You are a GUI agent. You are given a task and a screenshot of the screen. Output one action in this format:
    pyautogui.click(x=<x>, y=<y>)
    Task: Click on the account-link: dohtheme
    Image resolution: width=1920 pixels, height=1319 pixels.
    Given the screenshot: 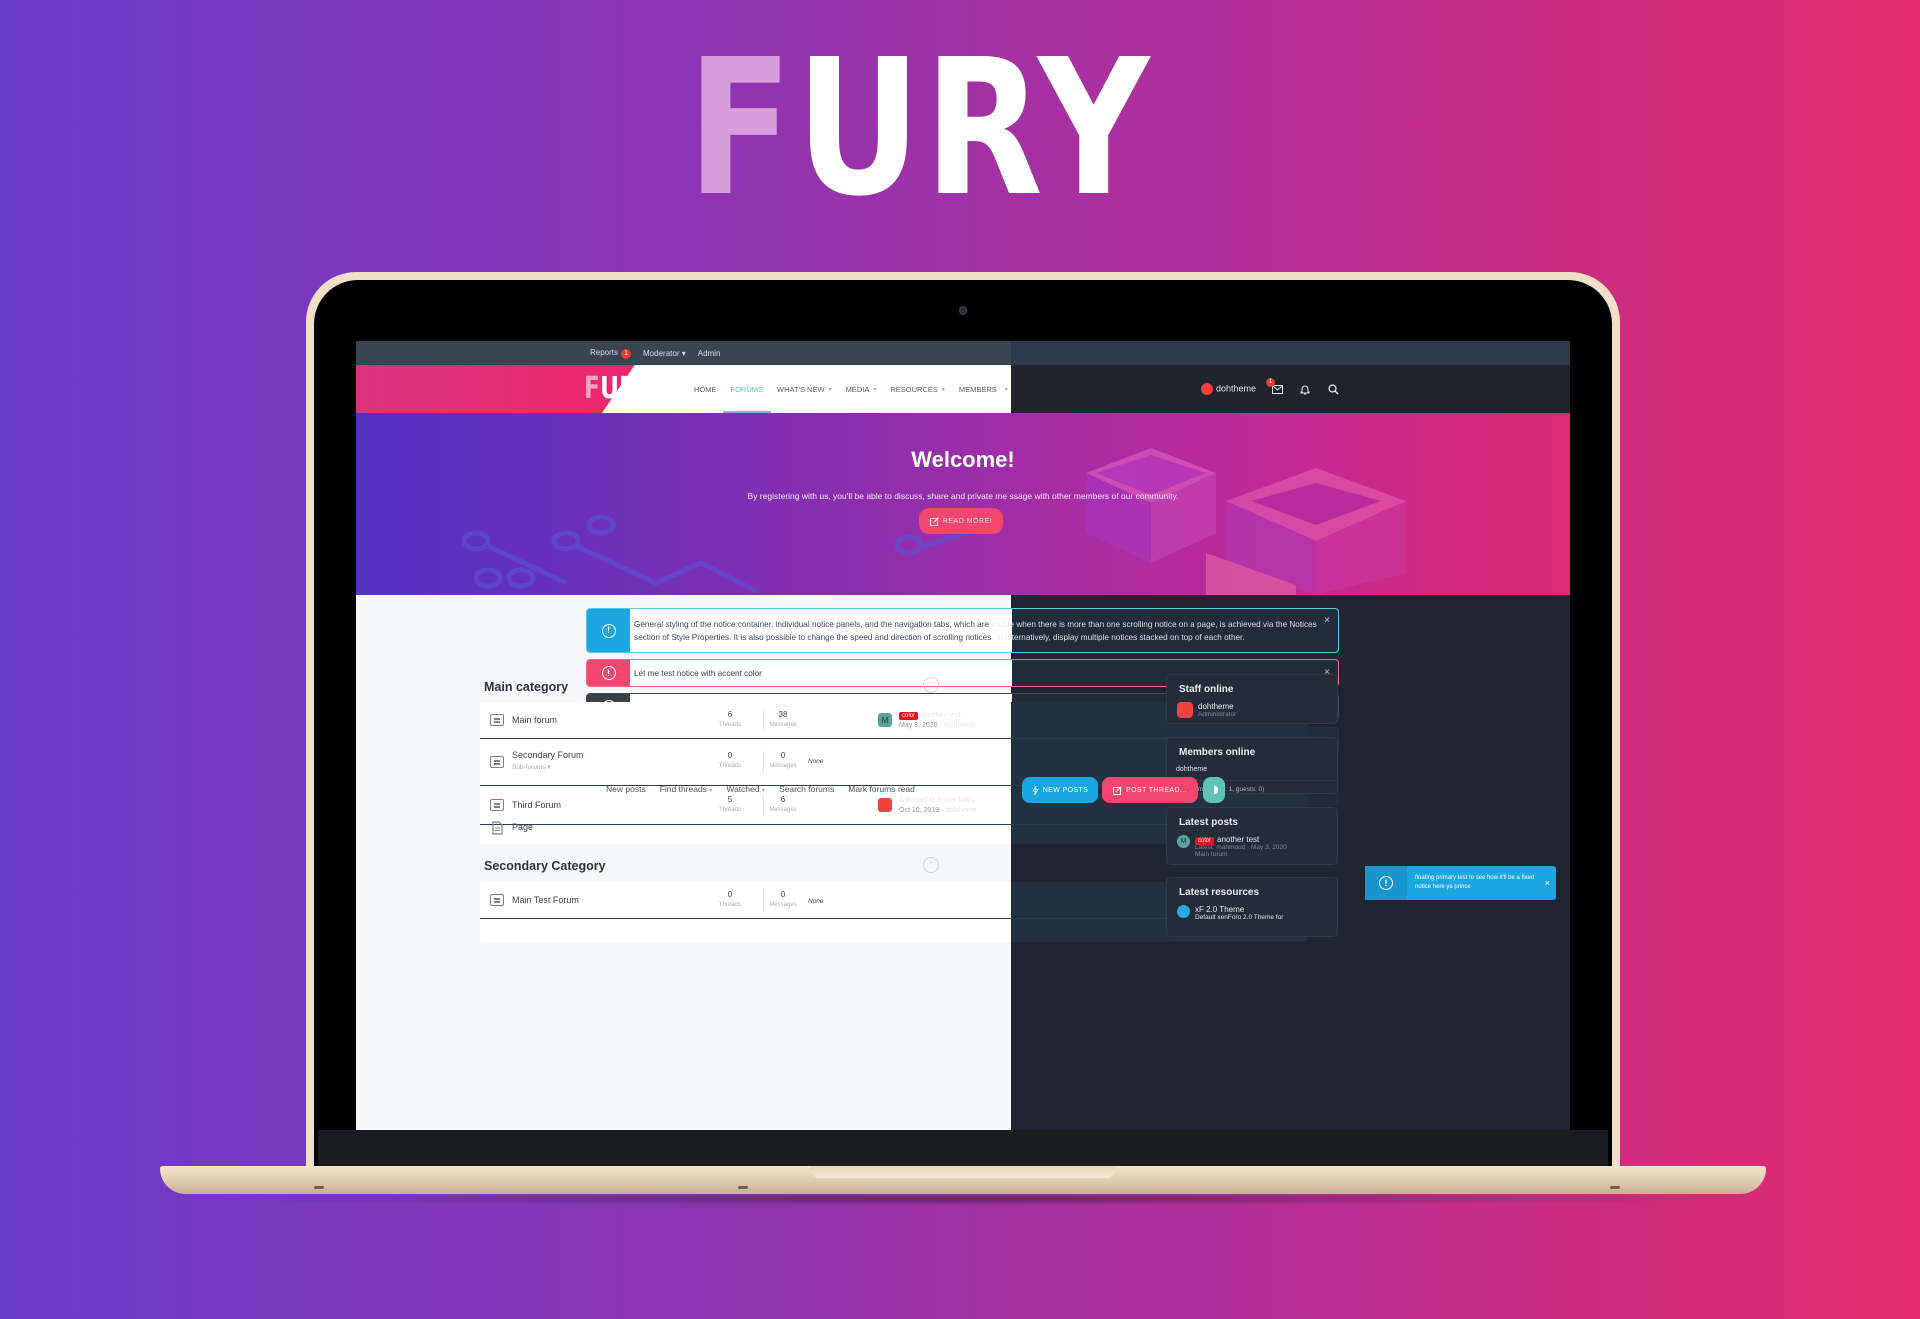 What is the action you would take?
    pyautogui.click(x=1228, y=389)
    